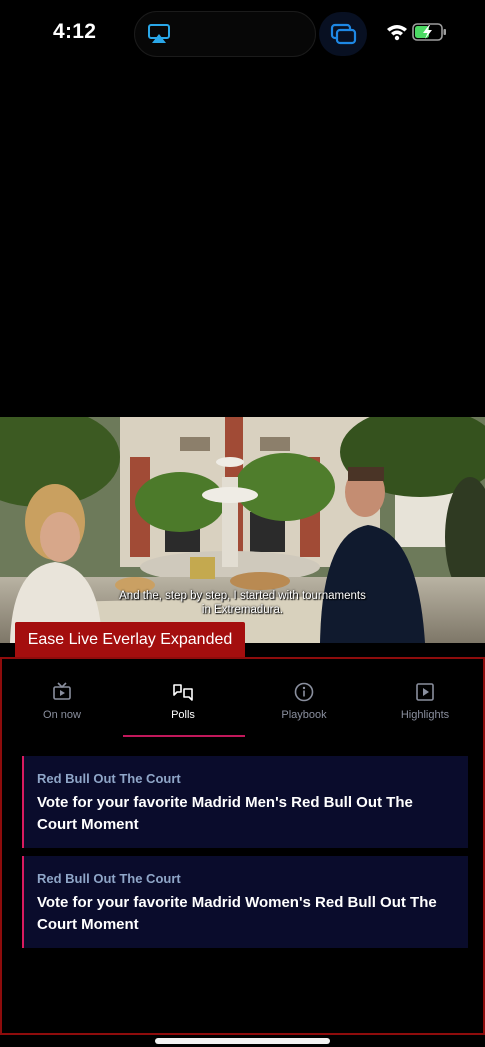 Image resolution: width=485 pixels, height=1047 pixels. I want to click on screen-mirroring-button, so click(343, 34).